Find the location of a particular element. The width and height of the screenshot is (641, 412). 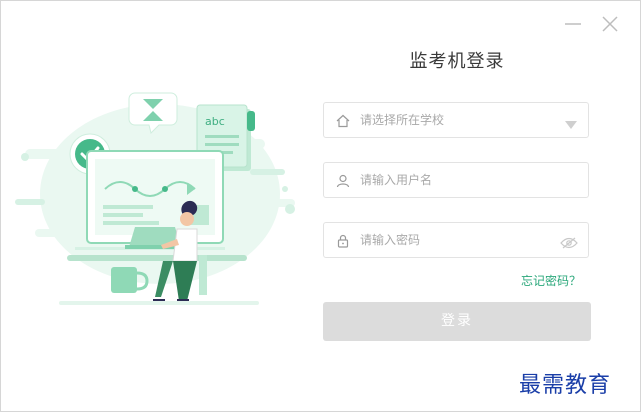

lock-icon is located at coordinates (343, 240).